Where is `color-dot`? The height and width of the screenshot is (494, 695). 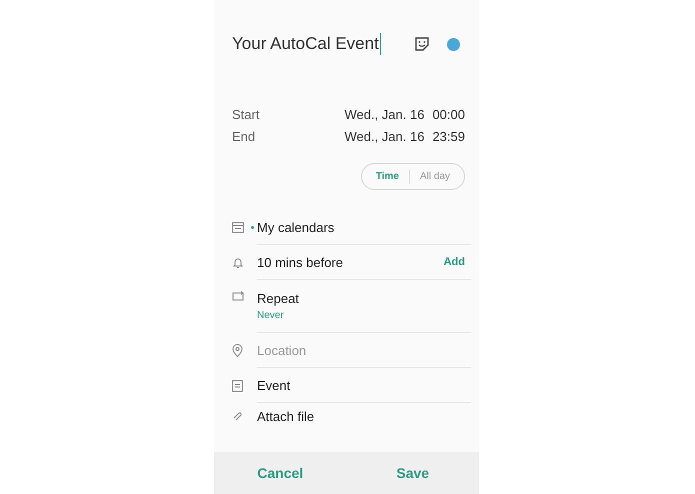 color-dot is located at coordinates (453, 44).